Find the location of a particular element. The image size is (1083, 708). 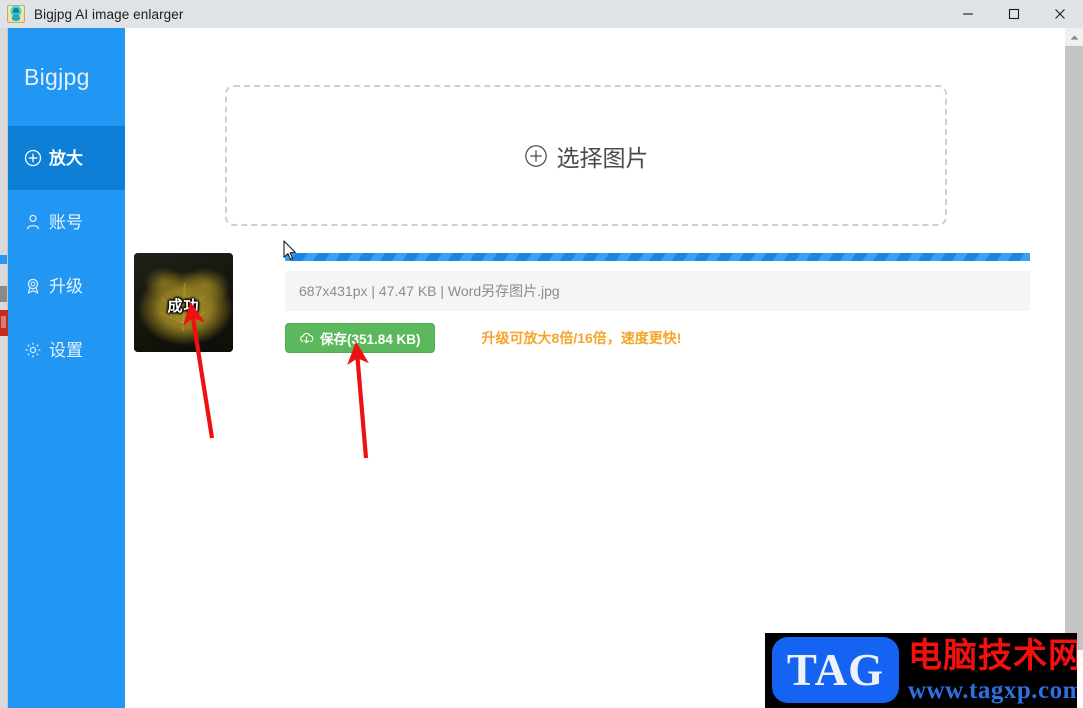

select-image-inner: 选择图片 is located at coordinates (586, 156).